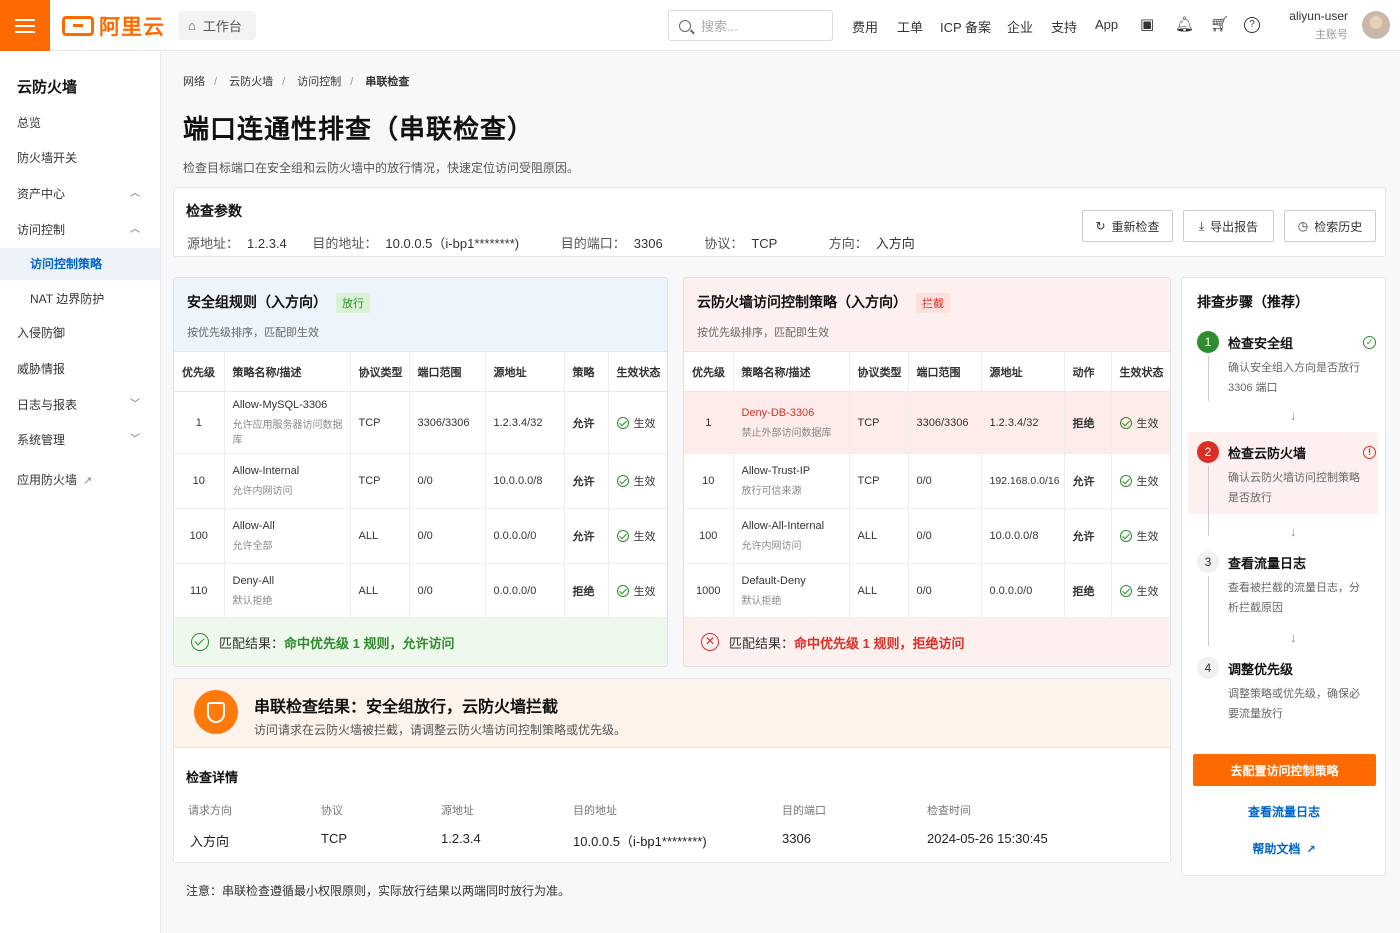  Describe the element at coordinates (420, 590) in the screenshot. I see `table-row: 110 Deny-All 默认拒绝 ALL 0/0 0.0.0.0/0 拒绝 生效` at that location.